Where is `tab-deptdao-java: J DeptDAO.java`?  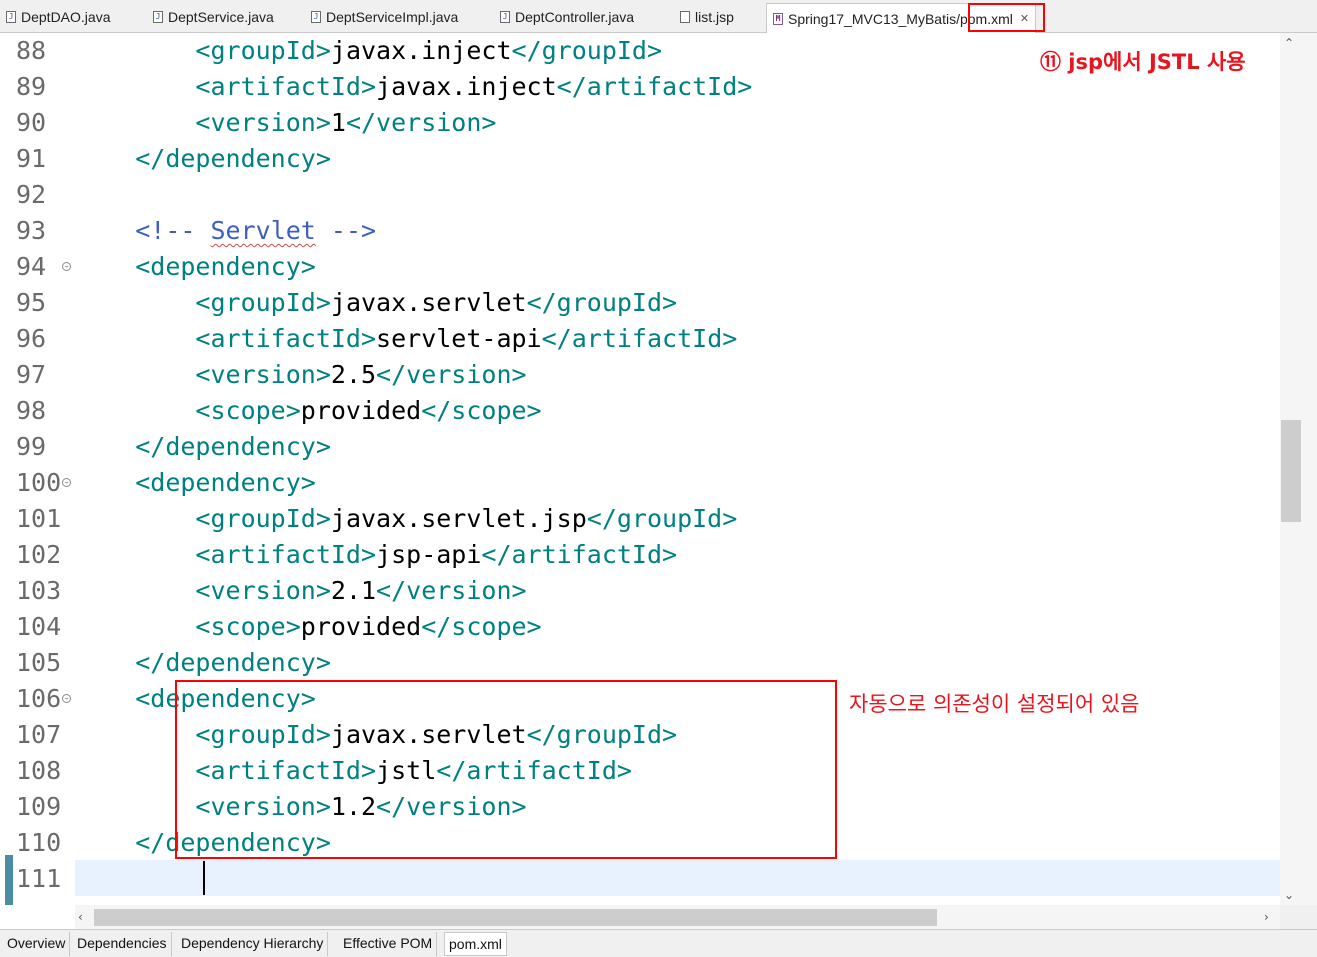
tab-deptdao-java: J DeptDAO.java is located at coordinates (58, 17).